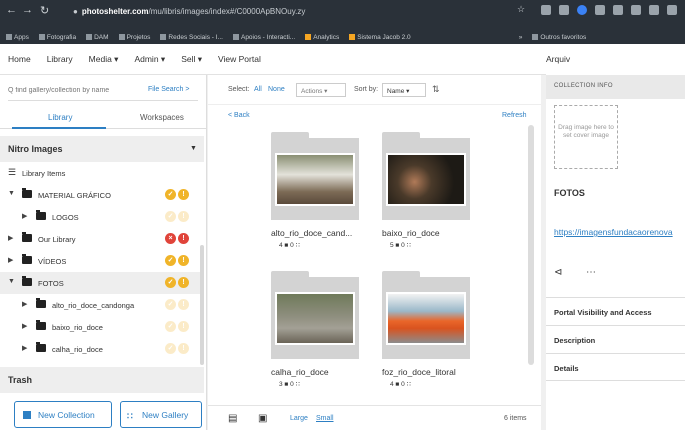 Image resolution: width=685 pixels, height=430 pixels. I want to click on new-gallery-button: ∷ New Gallery, so click(161, 414).